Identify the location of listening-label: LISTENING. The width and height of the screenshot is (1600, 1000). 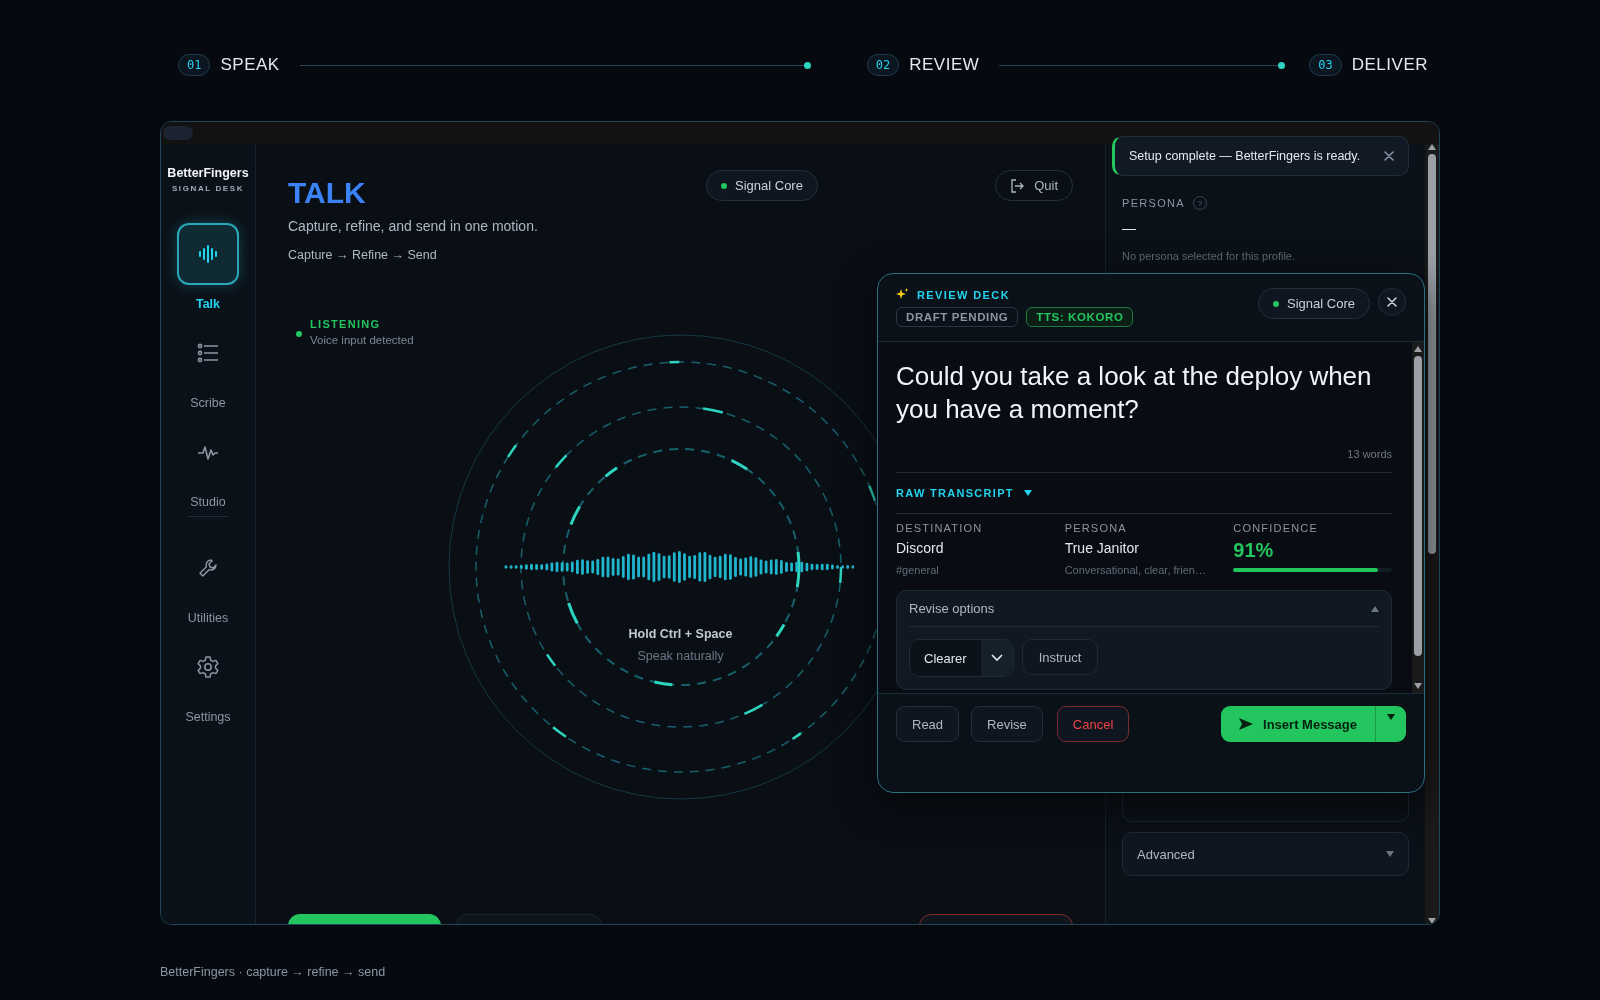
(346, 324).